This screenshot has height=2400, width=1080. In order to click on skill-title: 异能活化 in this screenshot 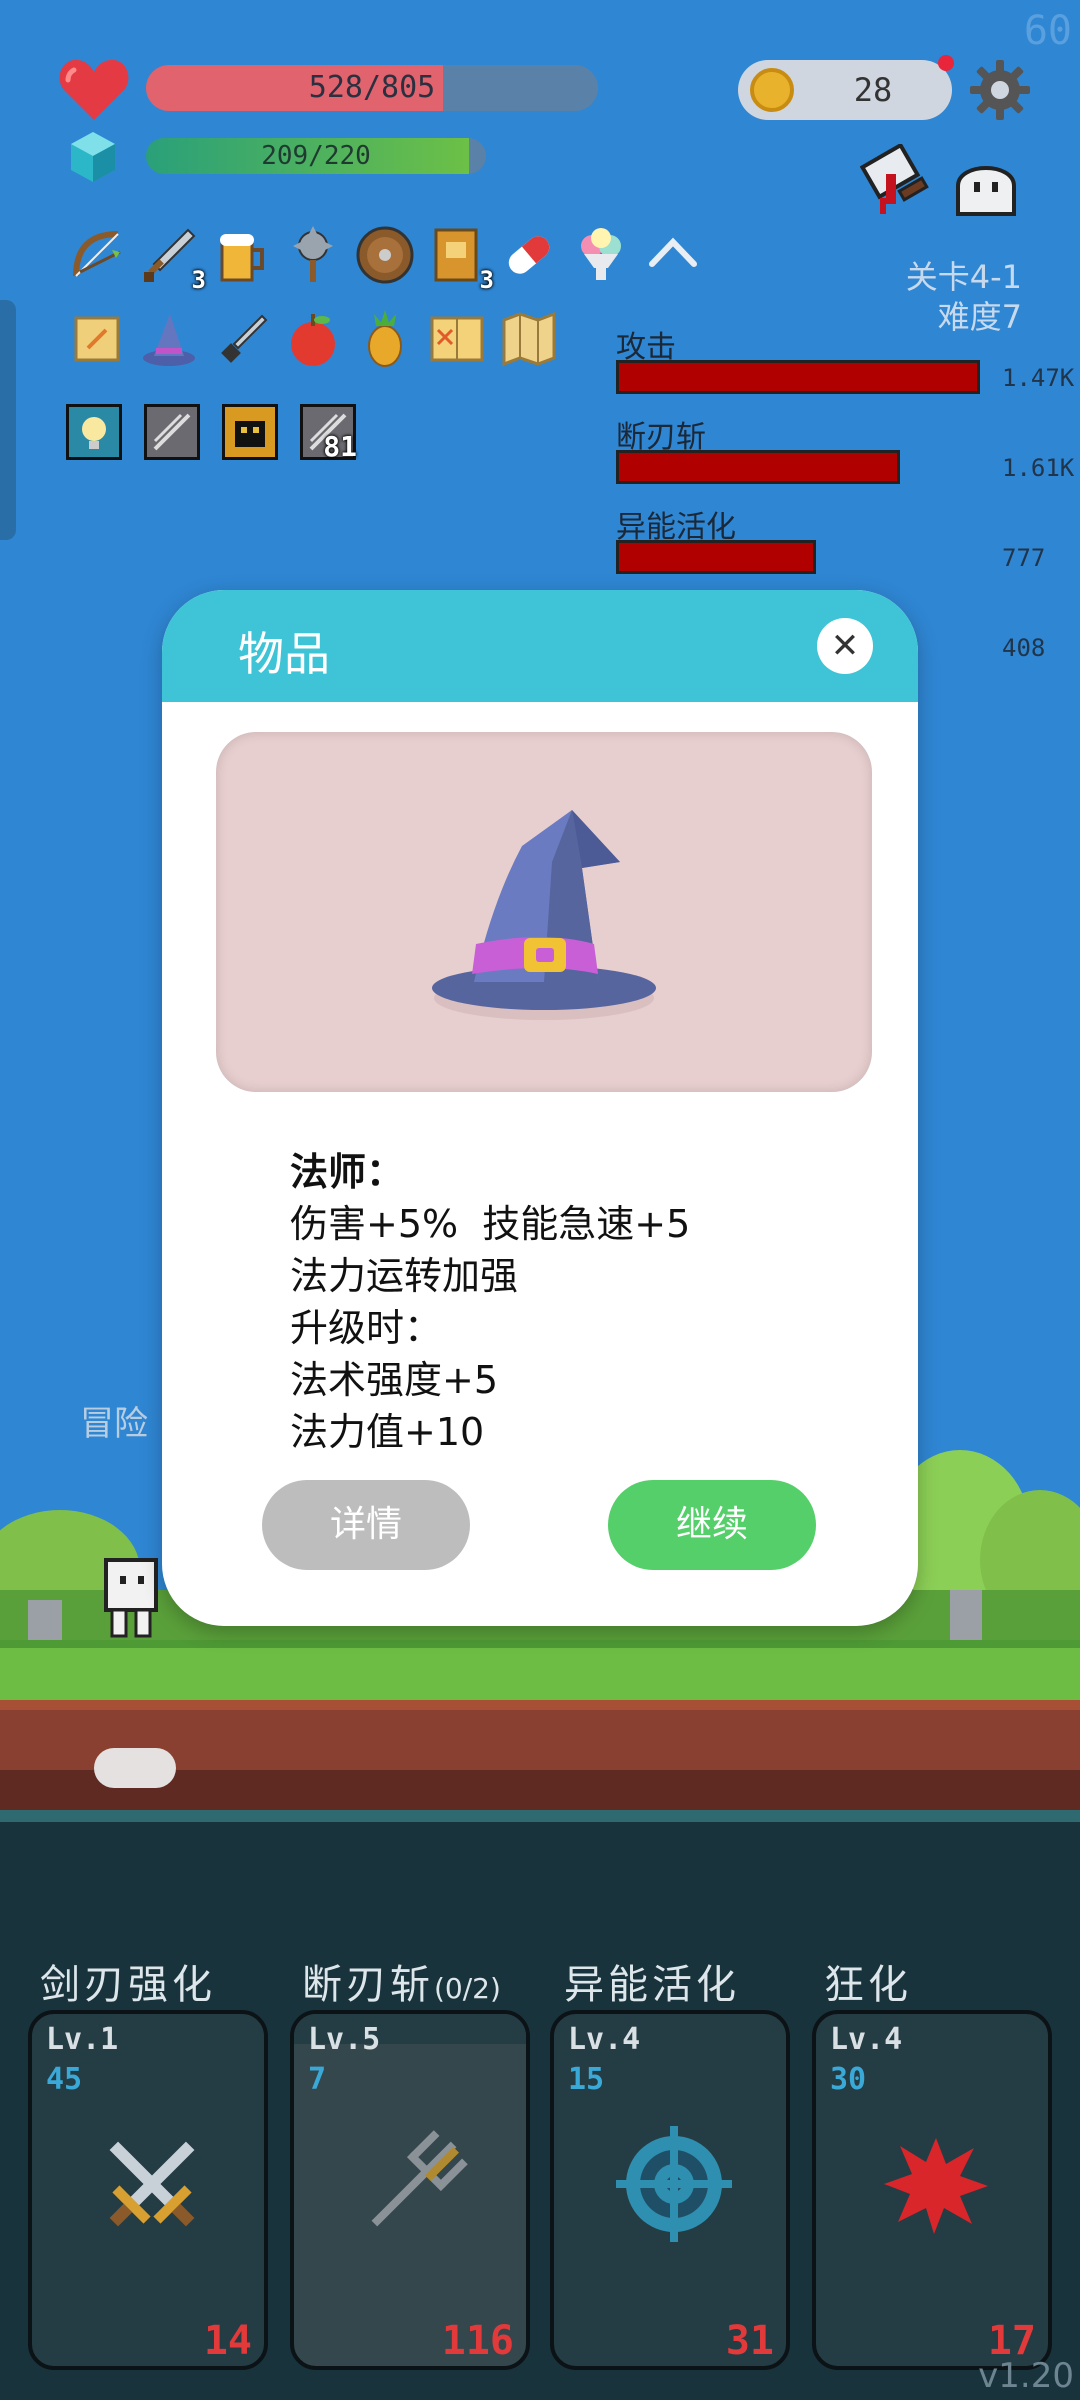, I will do `click(652, 1985)`.